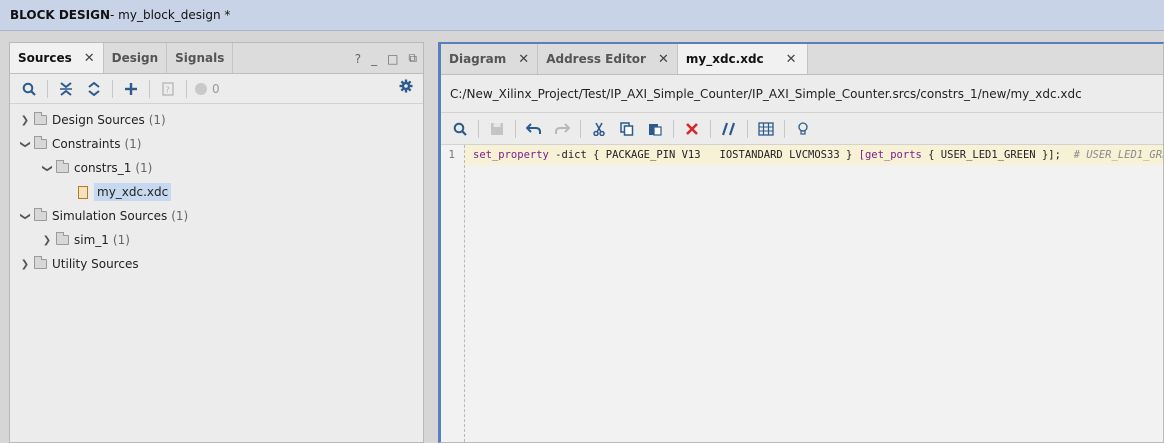 The image size is (1164, 443). I want to click on expand-all-icon, so click(94, 89).